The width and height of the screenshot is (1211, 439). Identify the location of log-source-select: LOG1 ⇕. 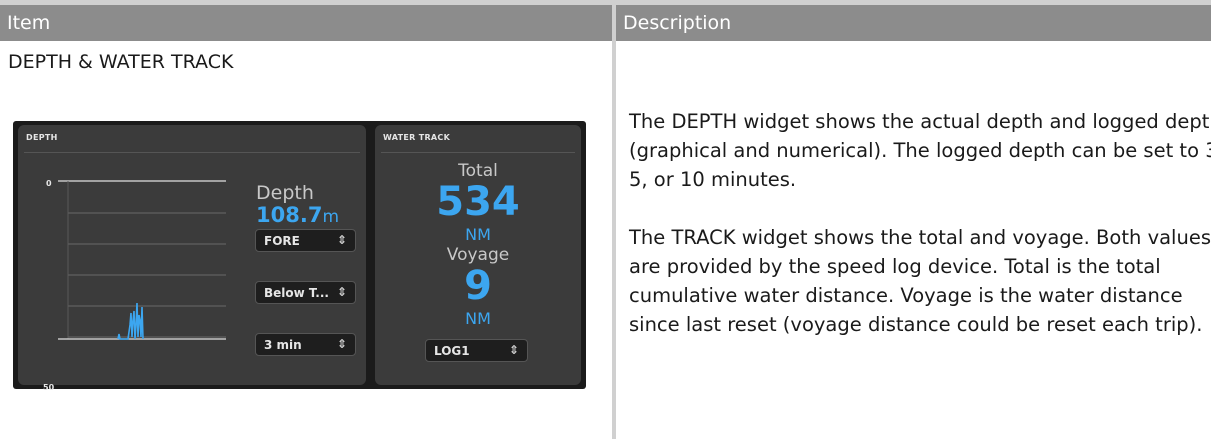
(476, 350).